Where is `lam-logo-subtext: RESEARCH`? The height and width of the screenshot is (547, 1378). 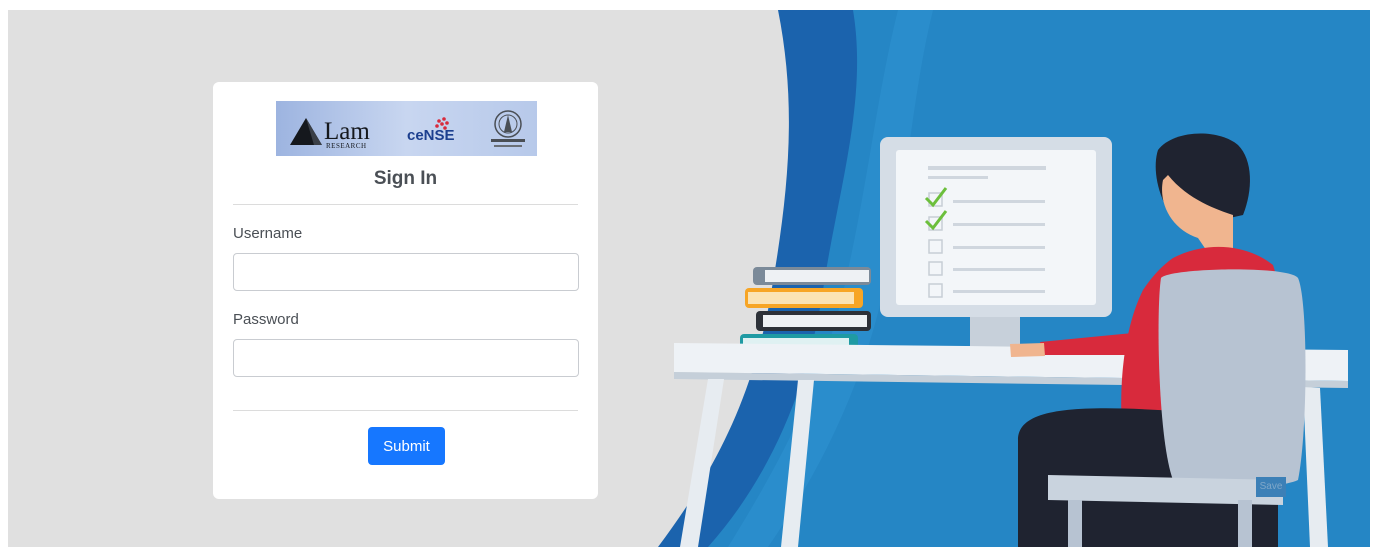 lam-logo-subtext: RESEARCH is located at coordinates (346, 146).